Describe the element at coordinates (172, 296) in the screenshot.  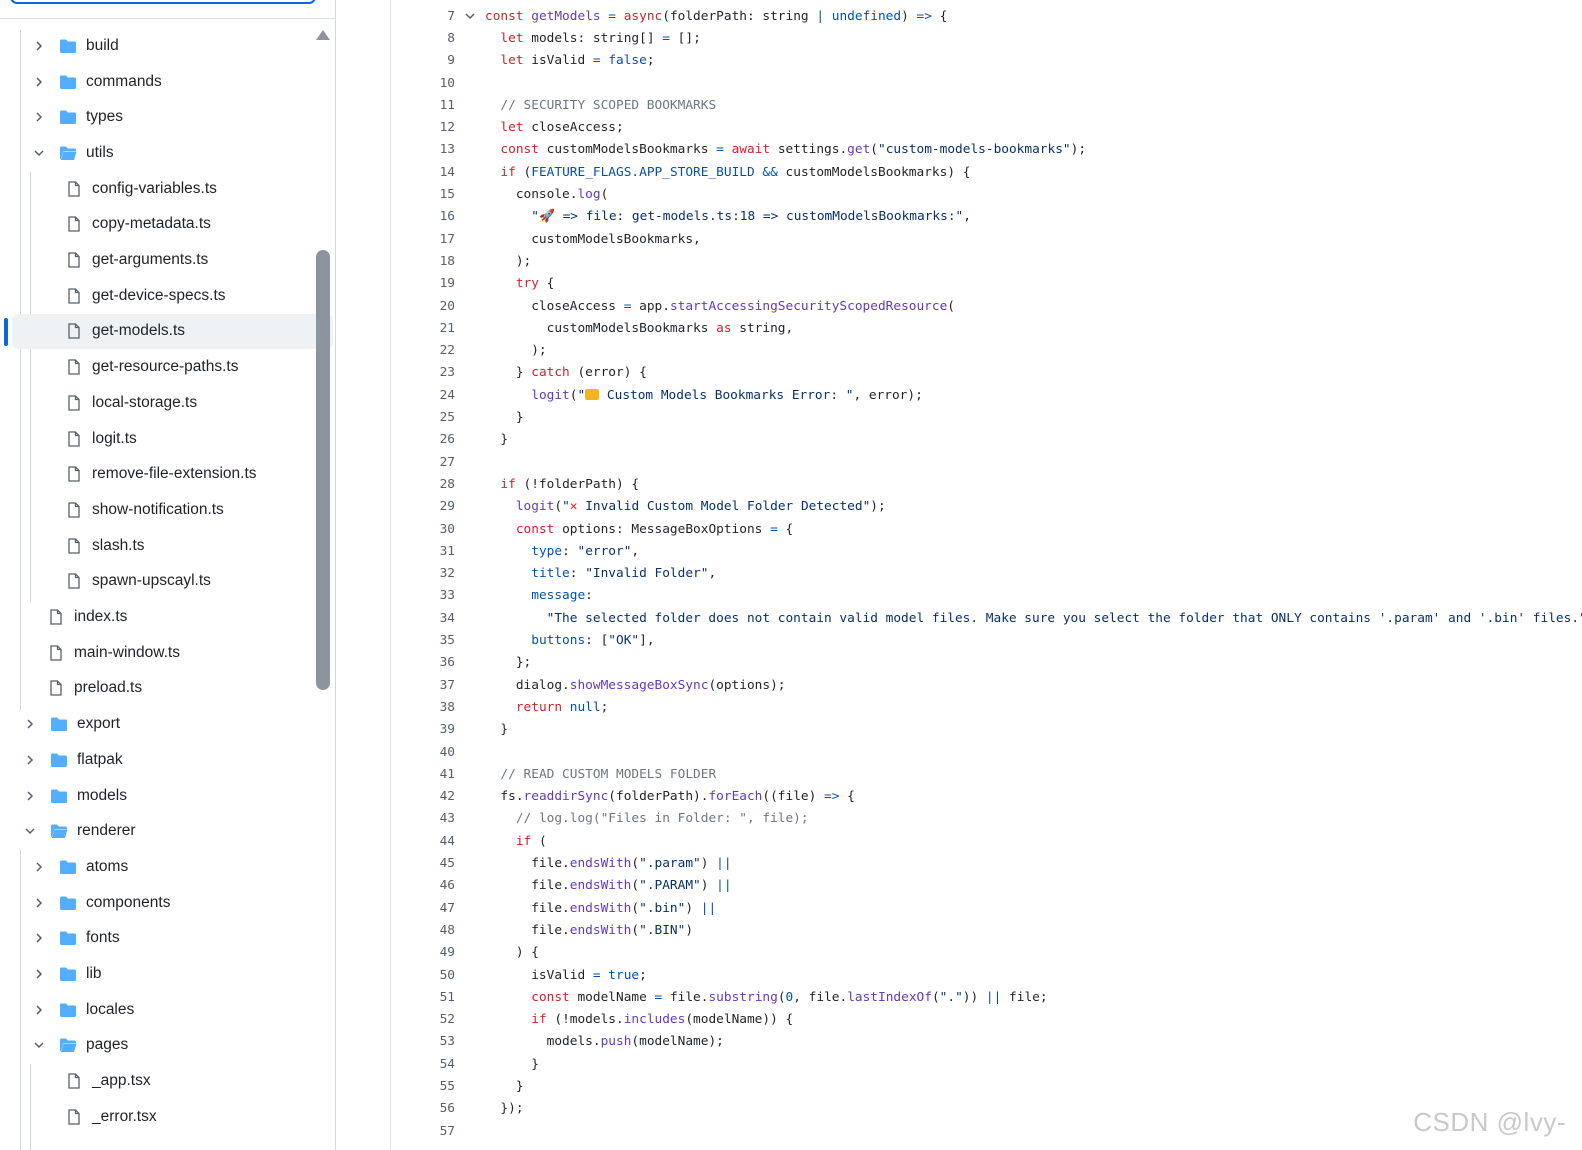
I see `tree-file-item: get-device-specs.ts` at that location.